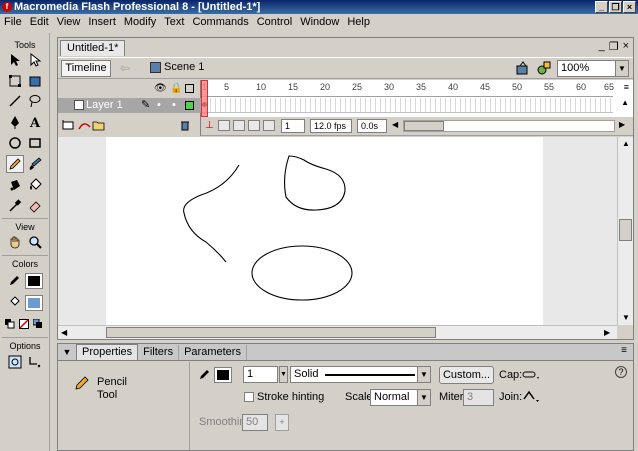  I want to click on scroll-right-icon: ▶, so click(607, 332).